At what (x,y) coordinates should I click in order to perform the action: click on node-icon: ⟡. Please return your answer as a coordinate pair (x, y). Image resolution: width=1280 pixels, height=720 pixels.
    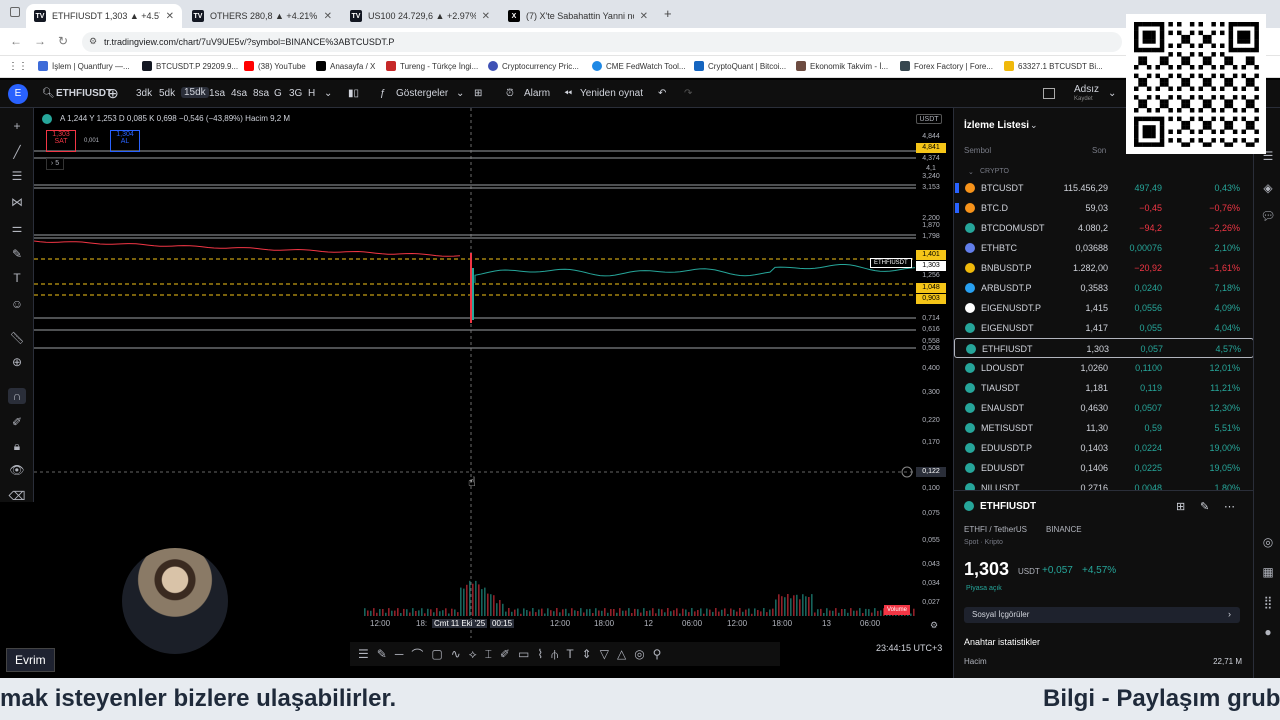
    Looking at the image, I should click on (473, 654).